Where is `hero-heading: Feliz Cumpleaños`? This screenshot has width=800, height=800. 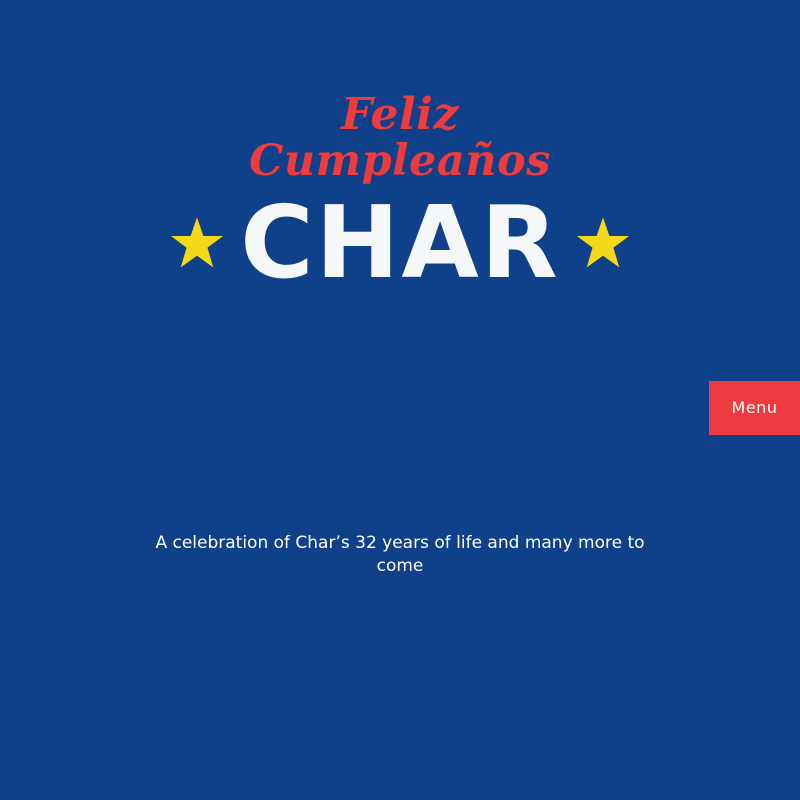 hero-heading: Feliz Cumpleaños is located at coordinates (400, 137).